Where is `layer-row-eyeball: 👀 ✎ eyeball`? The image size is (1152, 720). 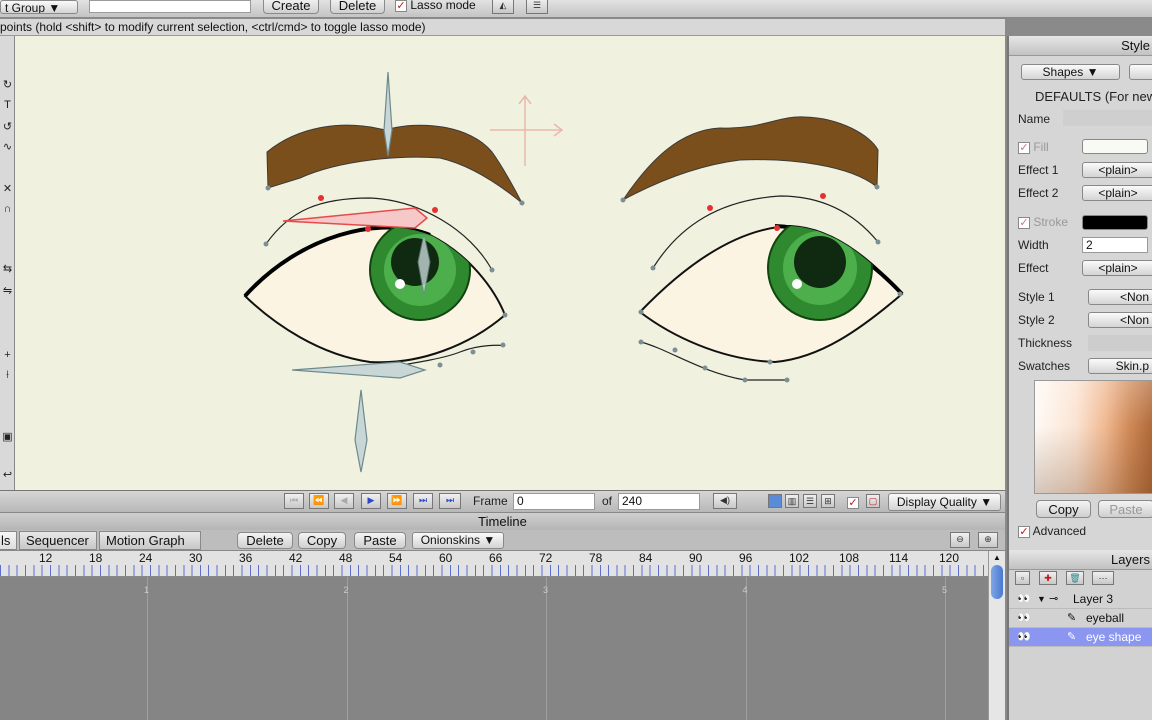 layer-row-eyeball: 👀 ✎ eyeball is located at coordinates (1080, 618).